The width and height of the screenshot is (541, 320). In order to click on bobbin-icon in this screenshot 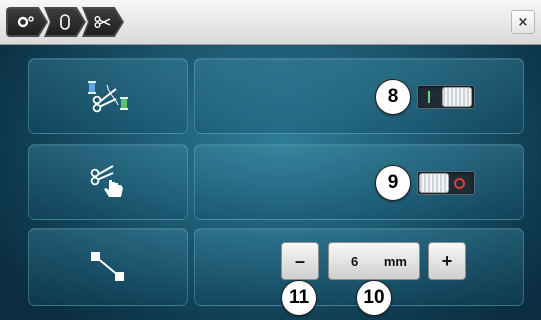, I will do `click(65, 22)`.